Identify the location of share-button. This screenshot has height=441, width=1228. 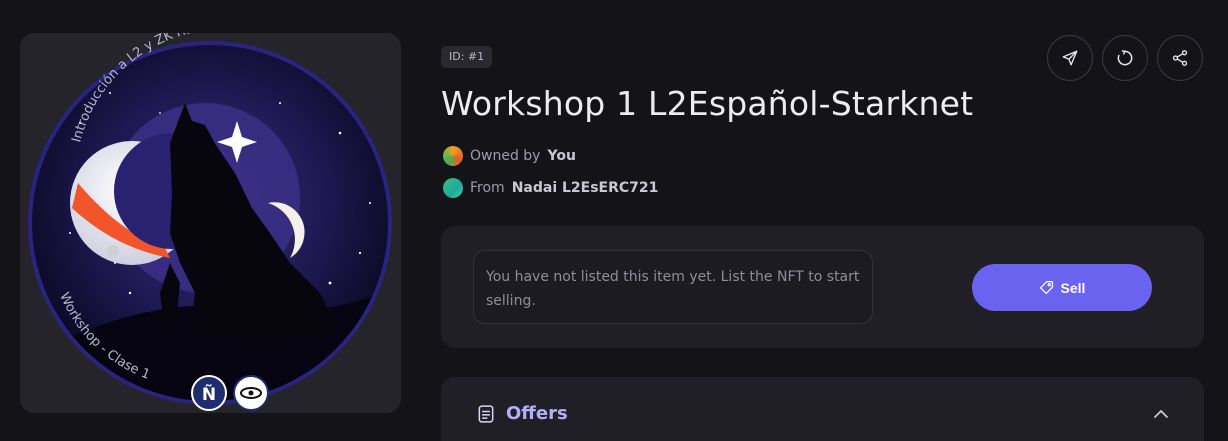
(1180, 58).